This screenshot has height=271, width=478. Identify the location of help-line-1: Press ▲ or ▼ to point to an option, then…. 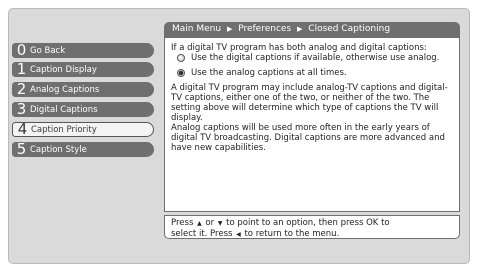
(312, 223).